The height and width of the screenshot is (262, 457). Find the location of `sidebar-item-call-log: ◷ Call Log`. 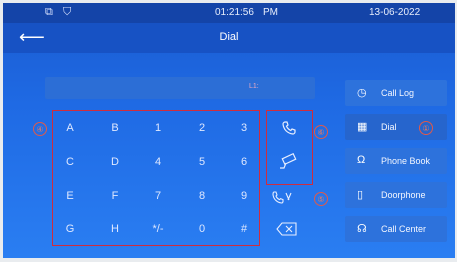

sidebar-item-call-log: ◷ Call Log is located at coordinates (396, 93).